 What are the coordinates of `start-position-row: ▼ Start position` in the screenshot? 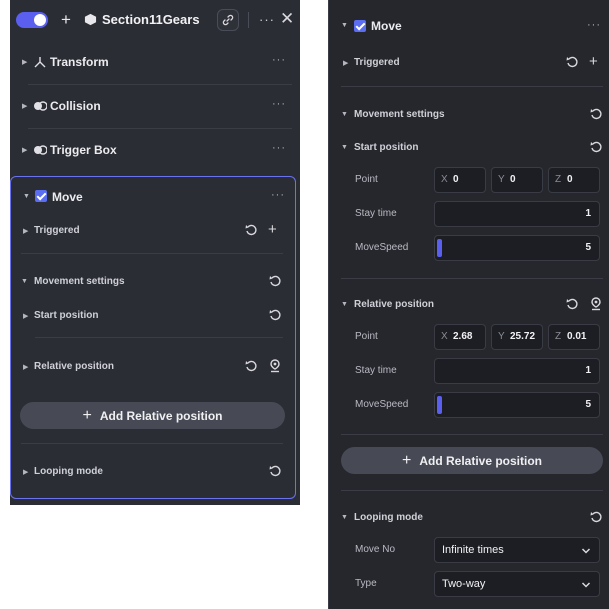 It's located at (469, 149).